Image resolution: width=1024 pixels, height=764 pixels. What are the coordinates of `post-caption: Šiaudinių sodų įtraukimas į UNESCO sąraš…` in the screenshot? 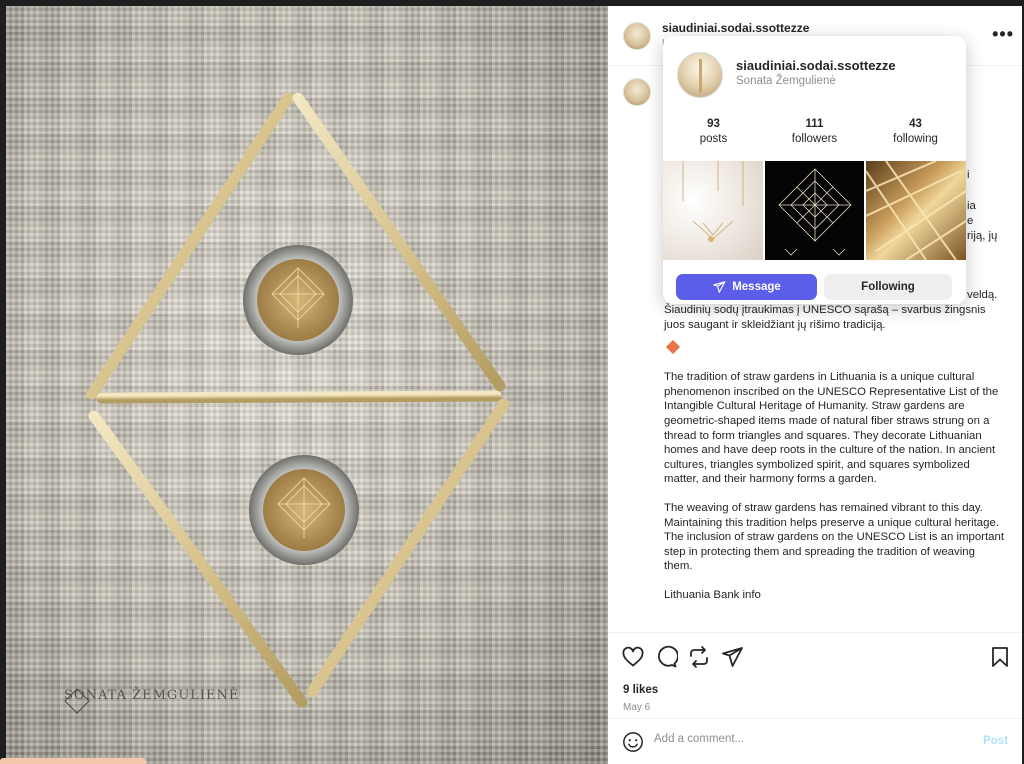 It's located at (834, 460).